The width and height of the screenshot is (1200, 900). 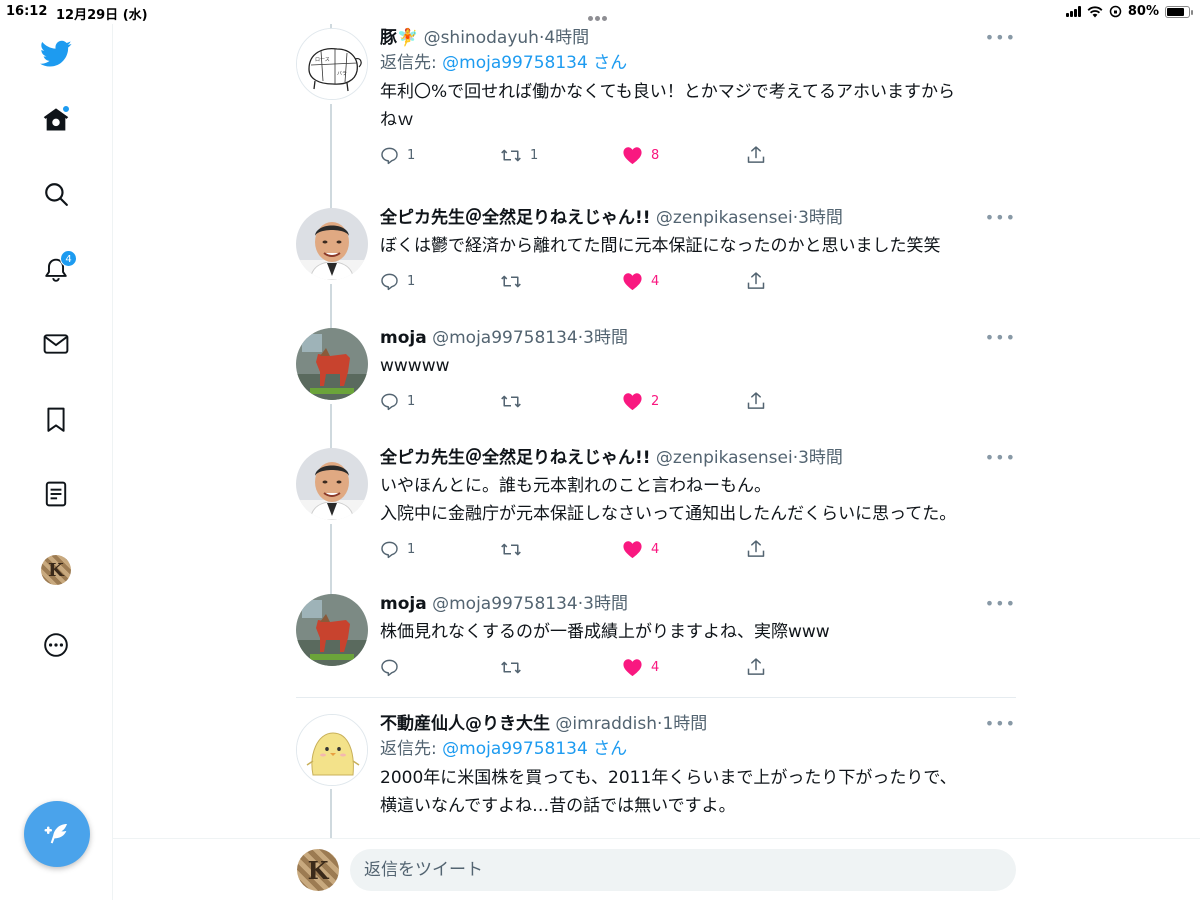 What do you see at coordinates (465, 724) in the screenshot?
I see `tweet-author-name: 不動産仙人@りき大生` at bounding box center [465, 724].